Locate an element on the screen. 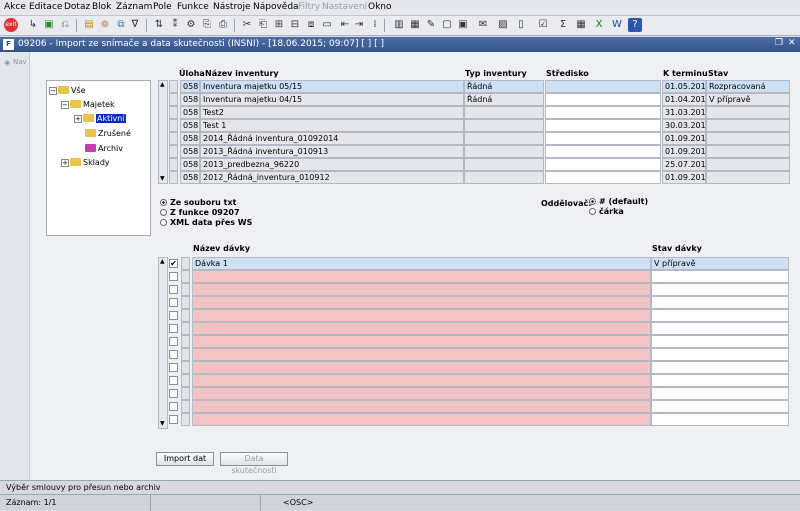  calendar-icon: ▣ is located at coordinates (463, 25).